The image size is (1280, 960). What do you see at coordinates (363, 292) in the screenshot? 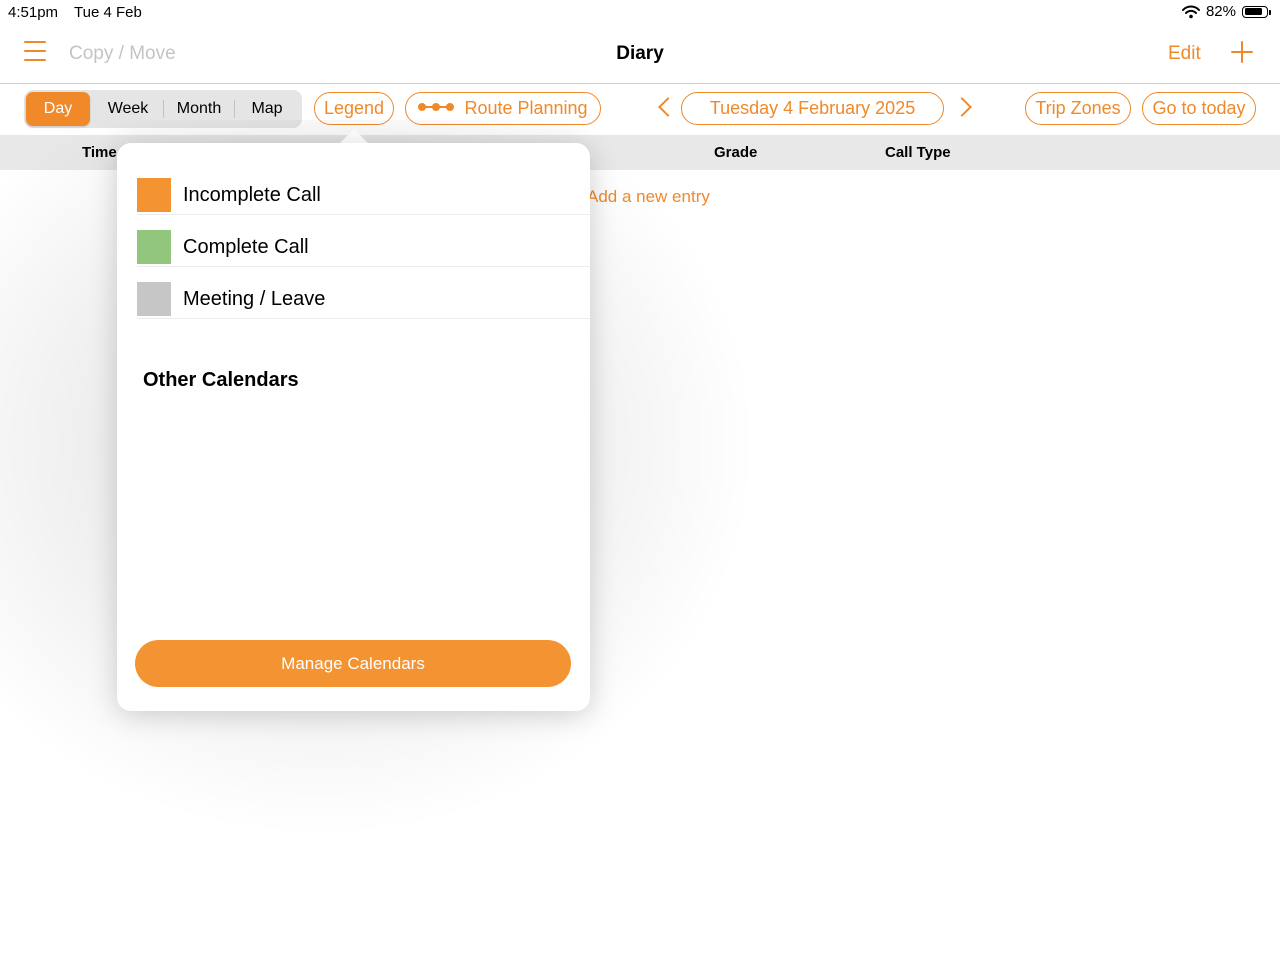
I see `legend-item: Meeting / Leave` at bounding box center [363, 292].